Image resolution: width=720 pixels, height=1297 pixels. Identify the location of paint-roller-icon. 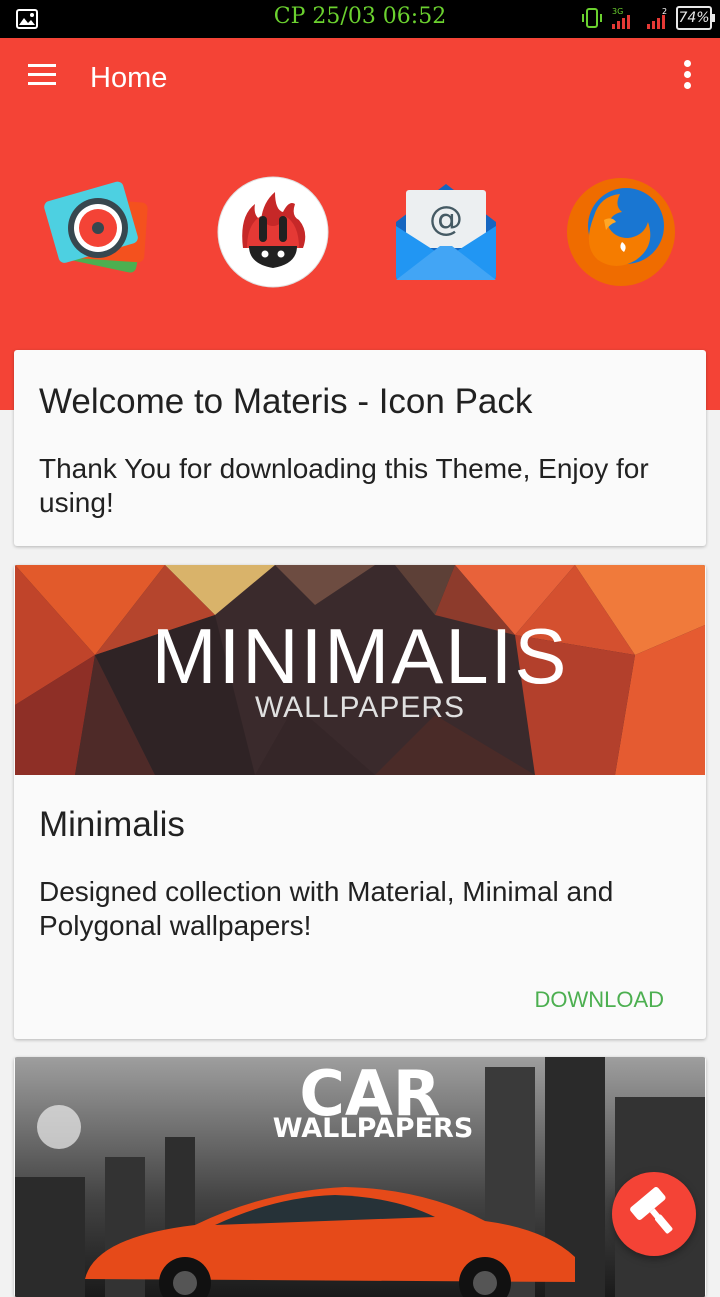
(651, 1210).